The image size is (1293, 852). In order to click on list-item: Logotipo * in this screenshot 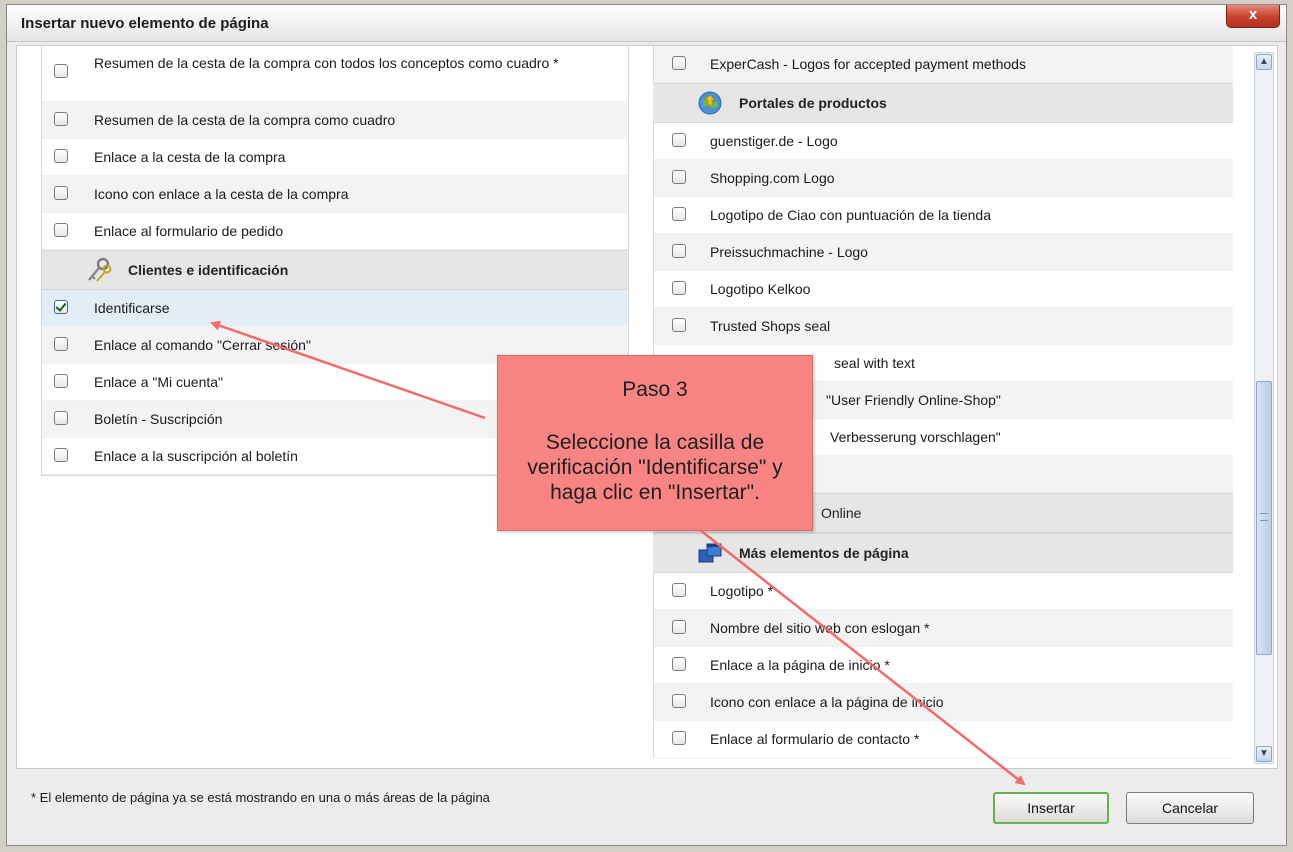, I will do `click(943, 591)`.